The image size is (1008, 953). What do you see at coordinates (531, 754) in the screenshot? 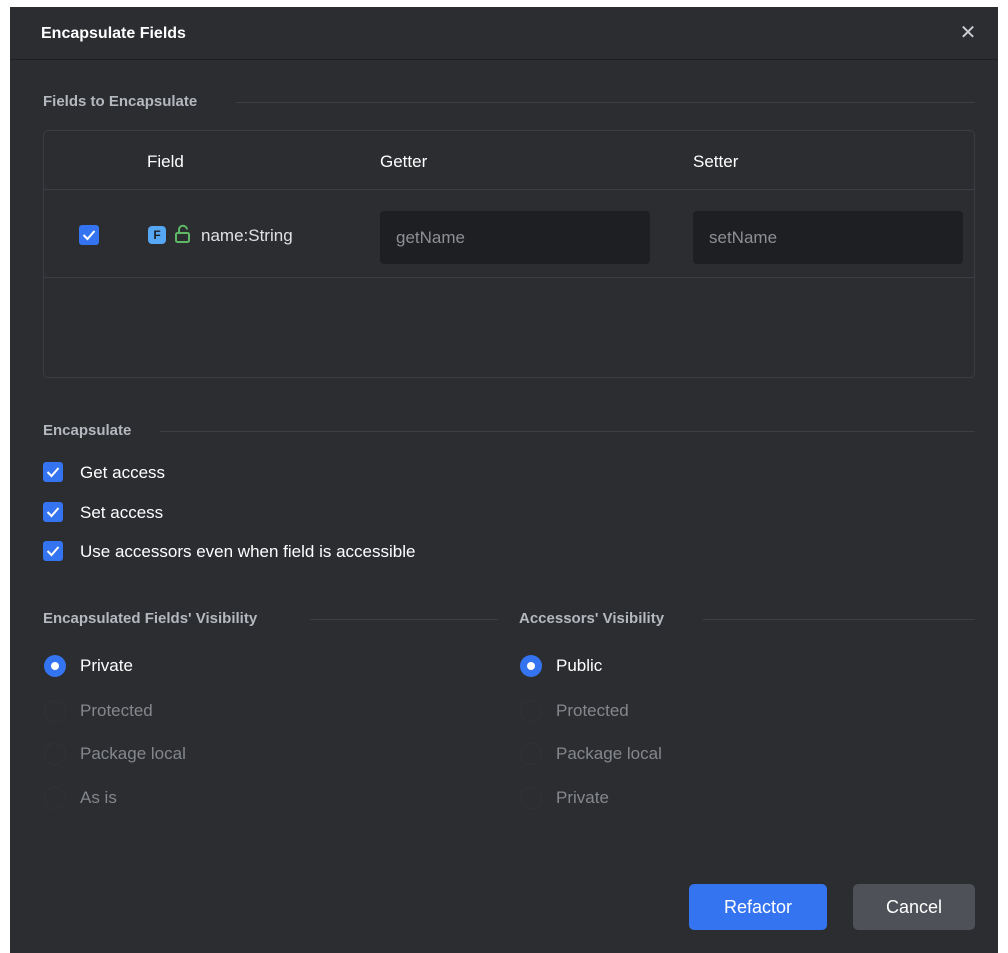
I see `accessors-visibility-package-local-radio` at bounding box center [531, 754].